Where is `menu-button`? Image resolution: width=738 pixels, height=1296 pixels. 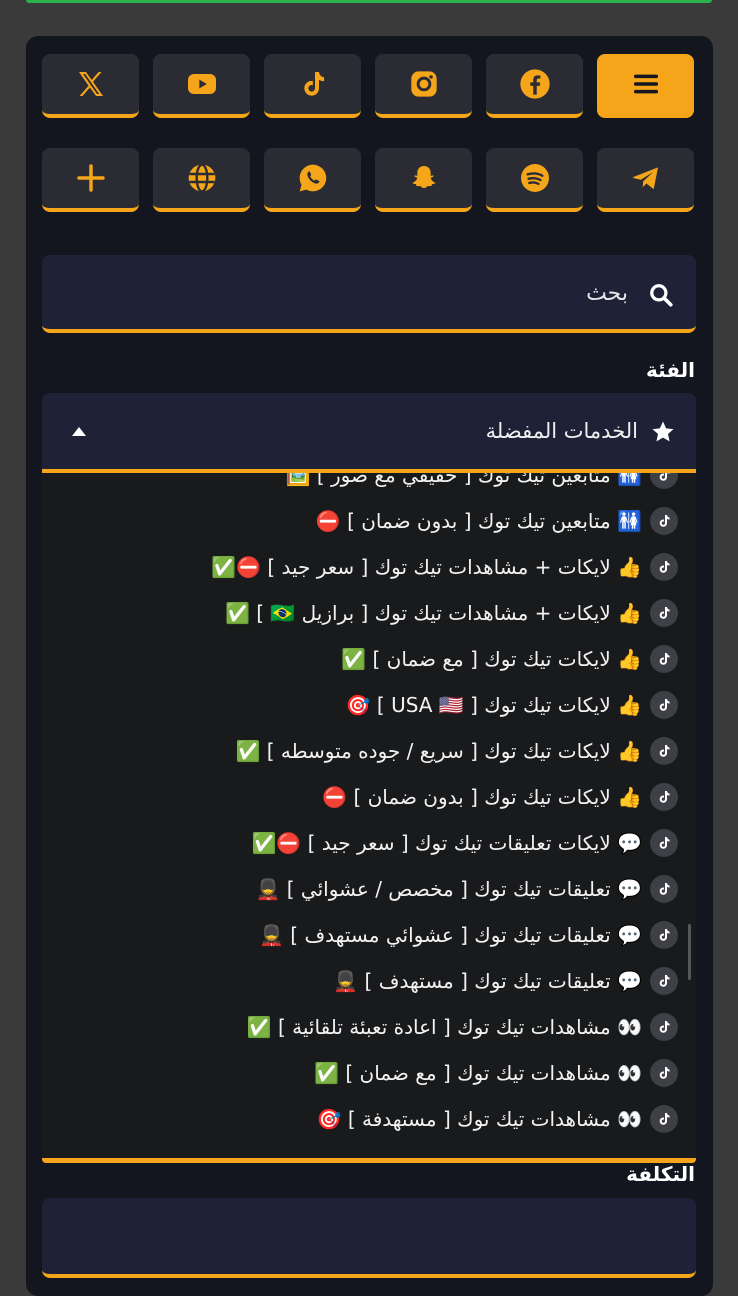 menu-button is located at coordinates (645, 86).